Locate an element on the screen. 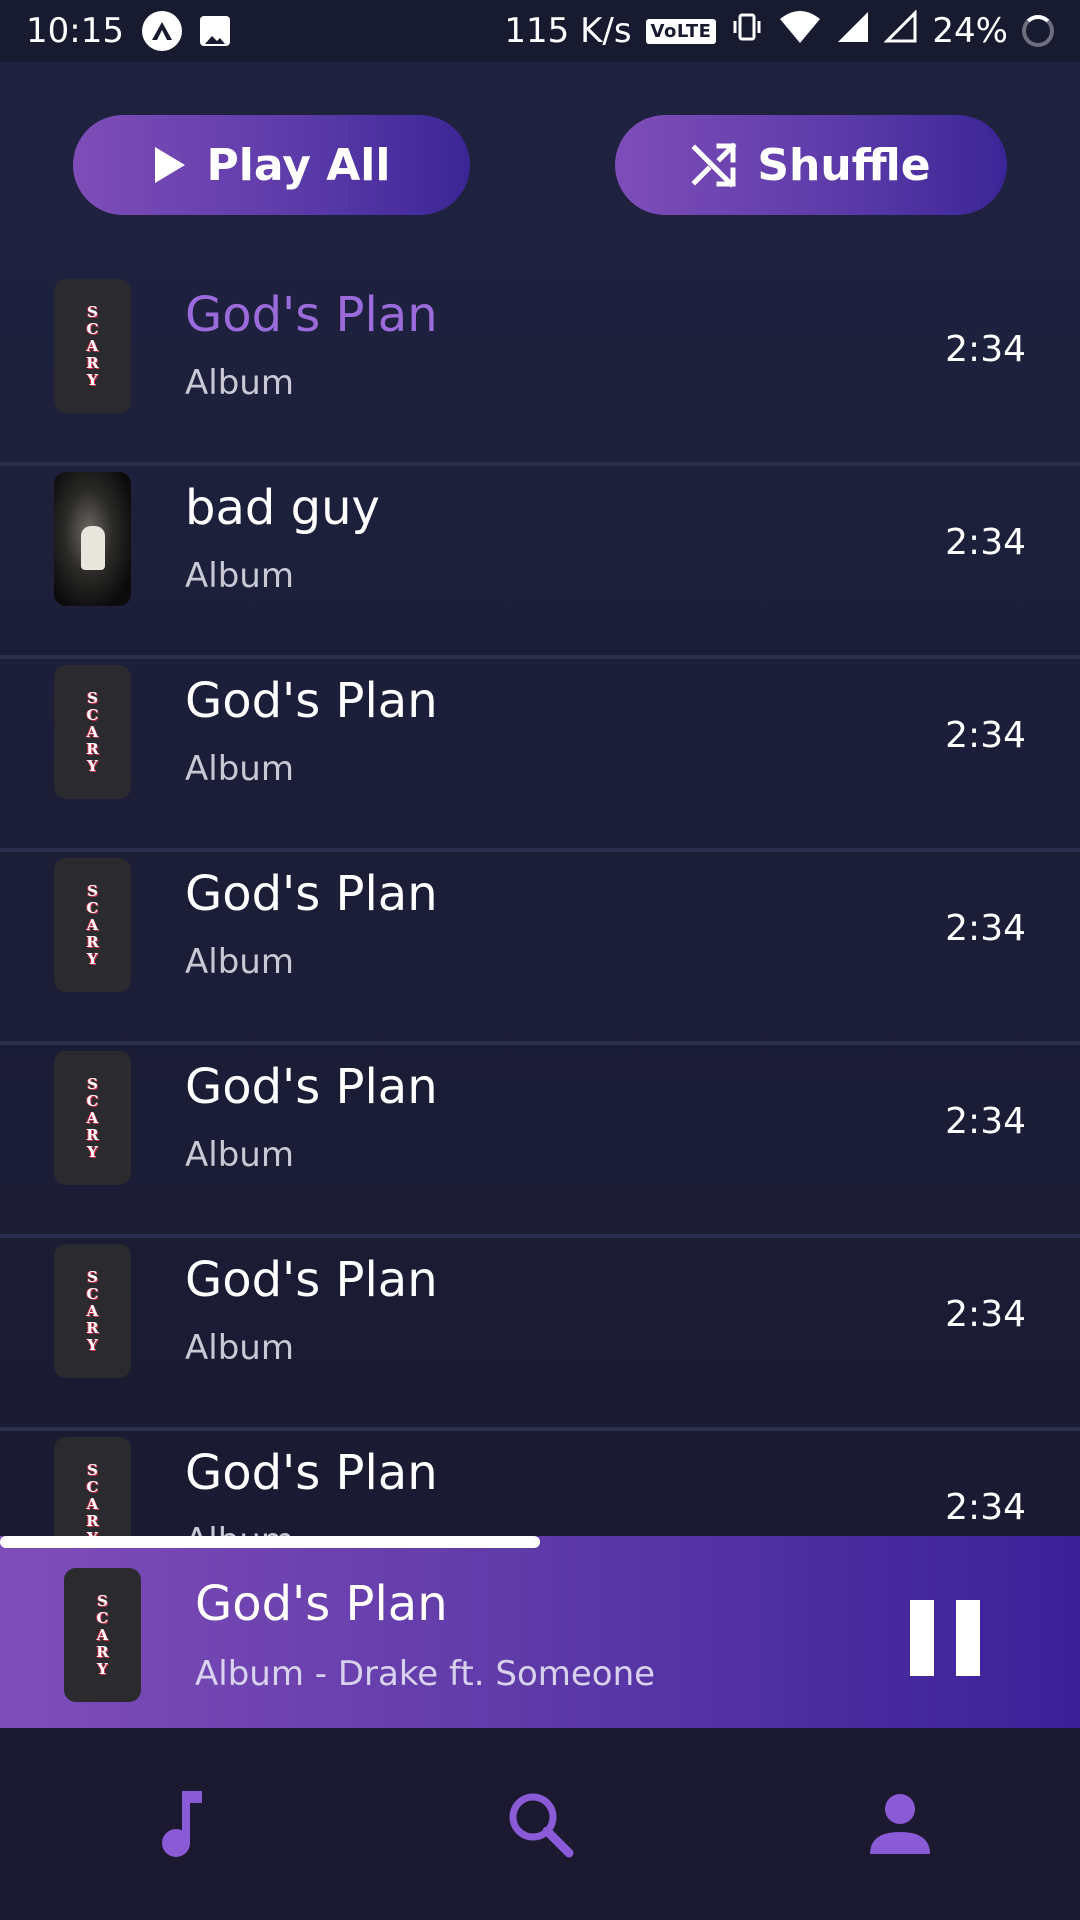 The image size is (1080, 1920). music-note-icon is located at coordinates (182, 1824).